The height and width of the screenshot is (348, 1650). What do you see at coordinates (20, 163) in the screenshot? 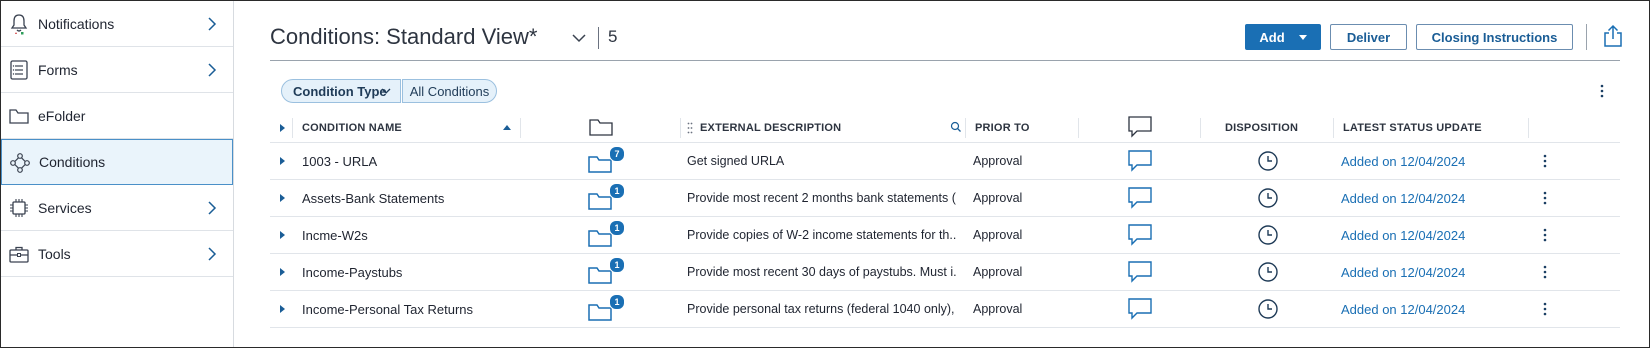
I see `conditions-icon` at bounding box center [20, 163].